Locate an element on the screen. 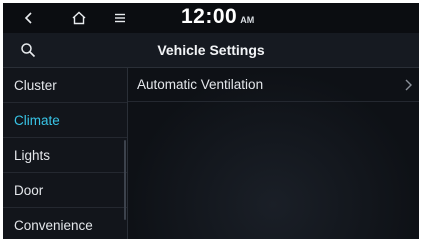  status-bar: 12:00 AM is located at coordinates (211, 18).